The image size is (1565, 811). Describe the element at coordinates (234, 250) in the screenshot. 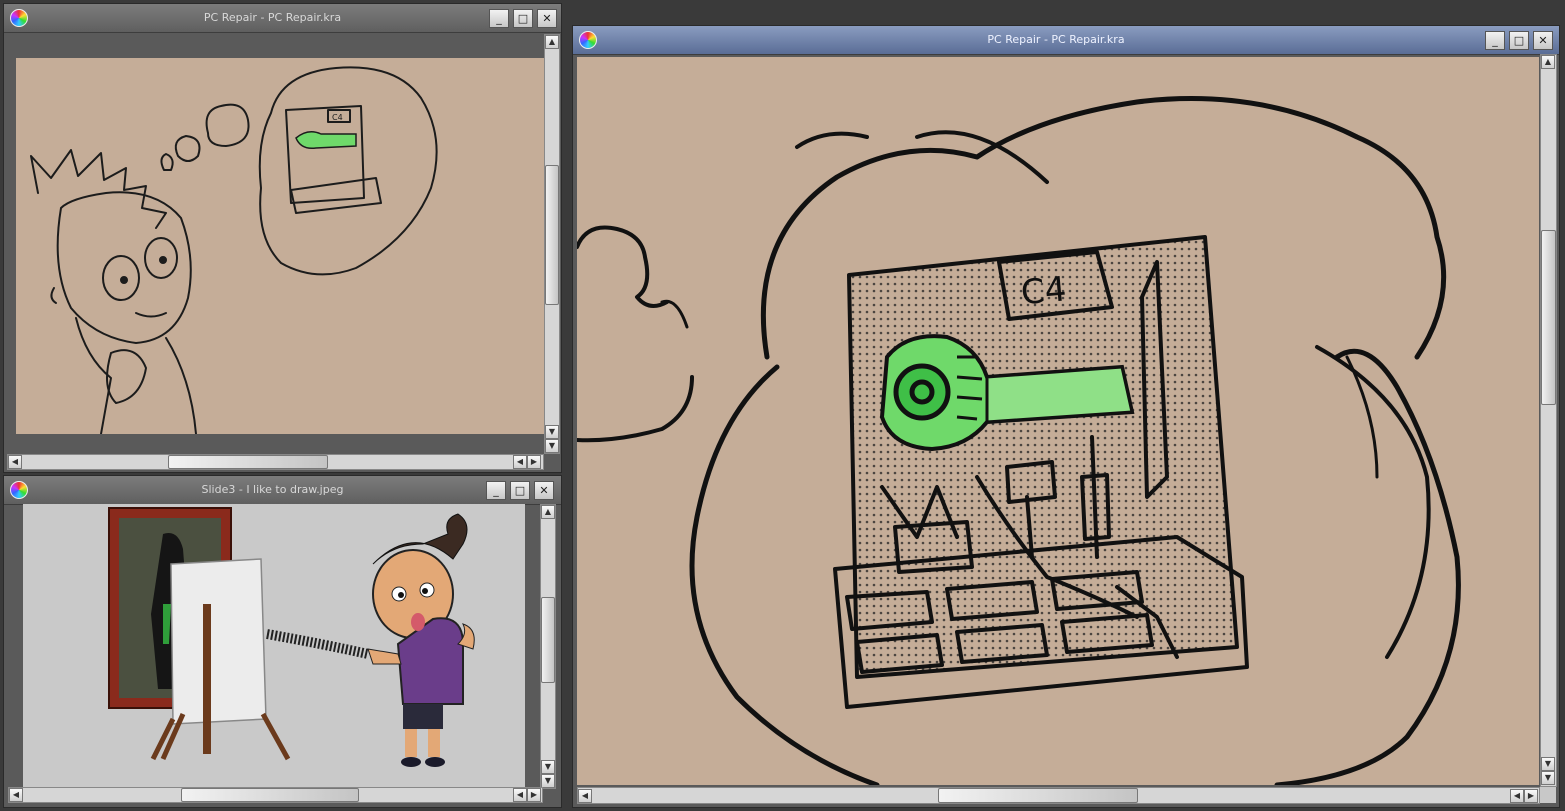

I see `sketch-artwork: C4` at that location.